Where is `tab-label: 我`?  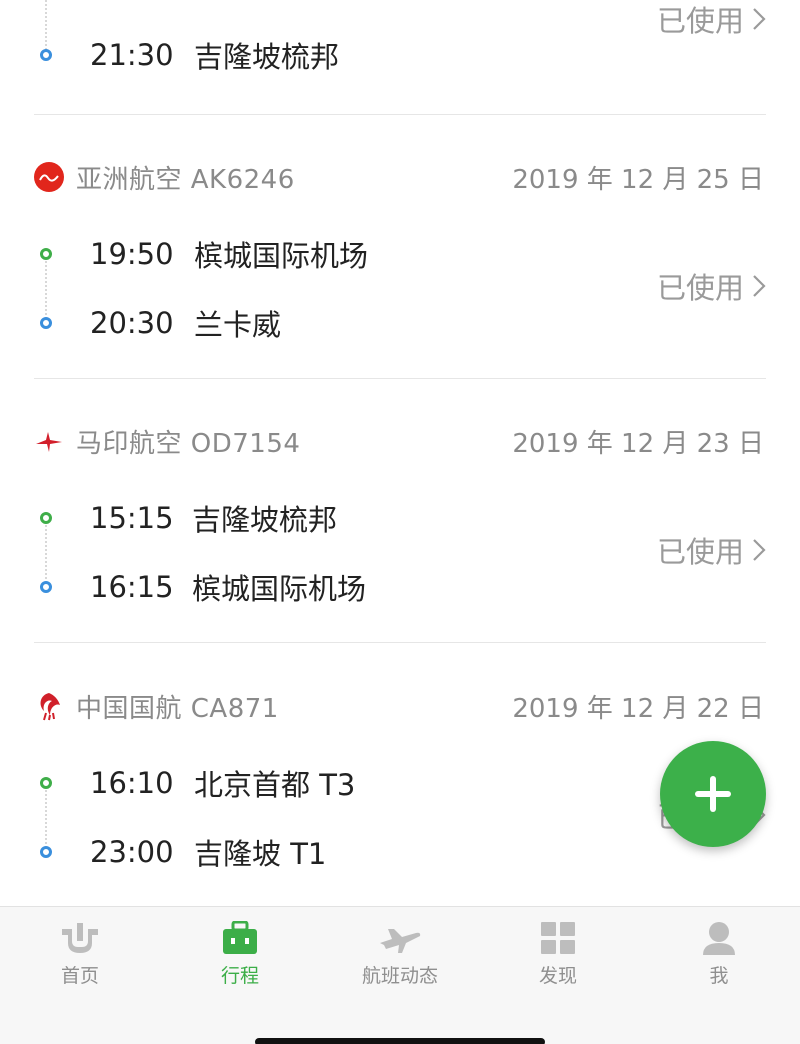 tab-label: 我 is located at coordinates (719, 976).